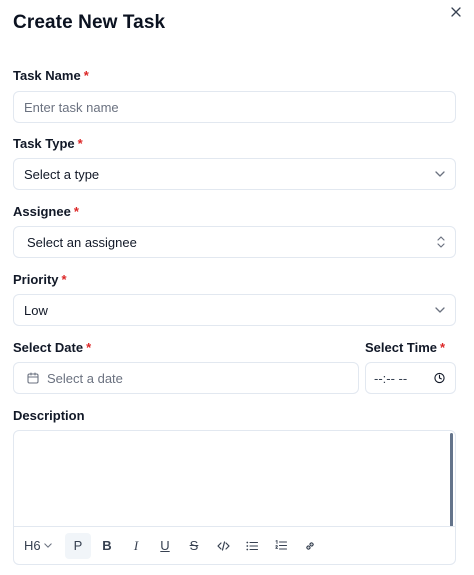 This screenshot has height=575, width=474. I want to click on priority-select: Low, so click(234, 310).